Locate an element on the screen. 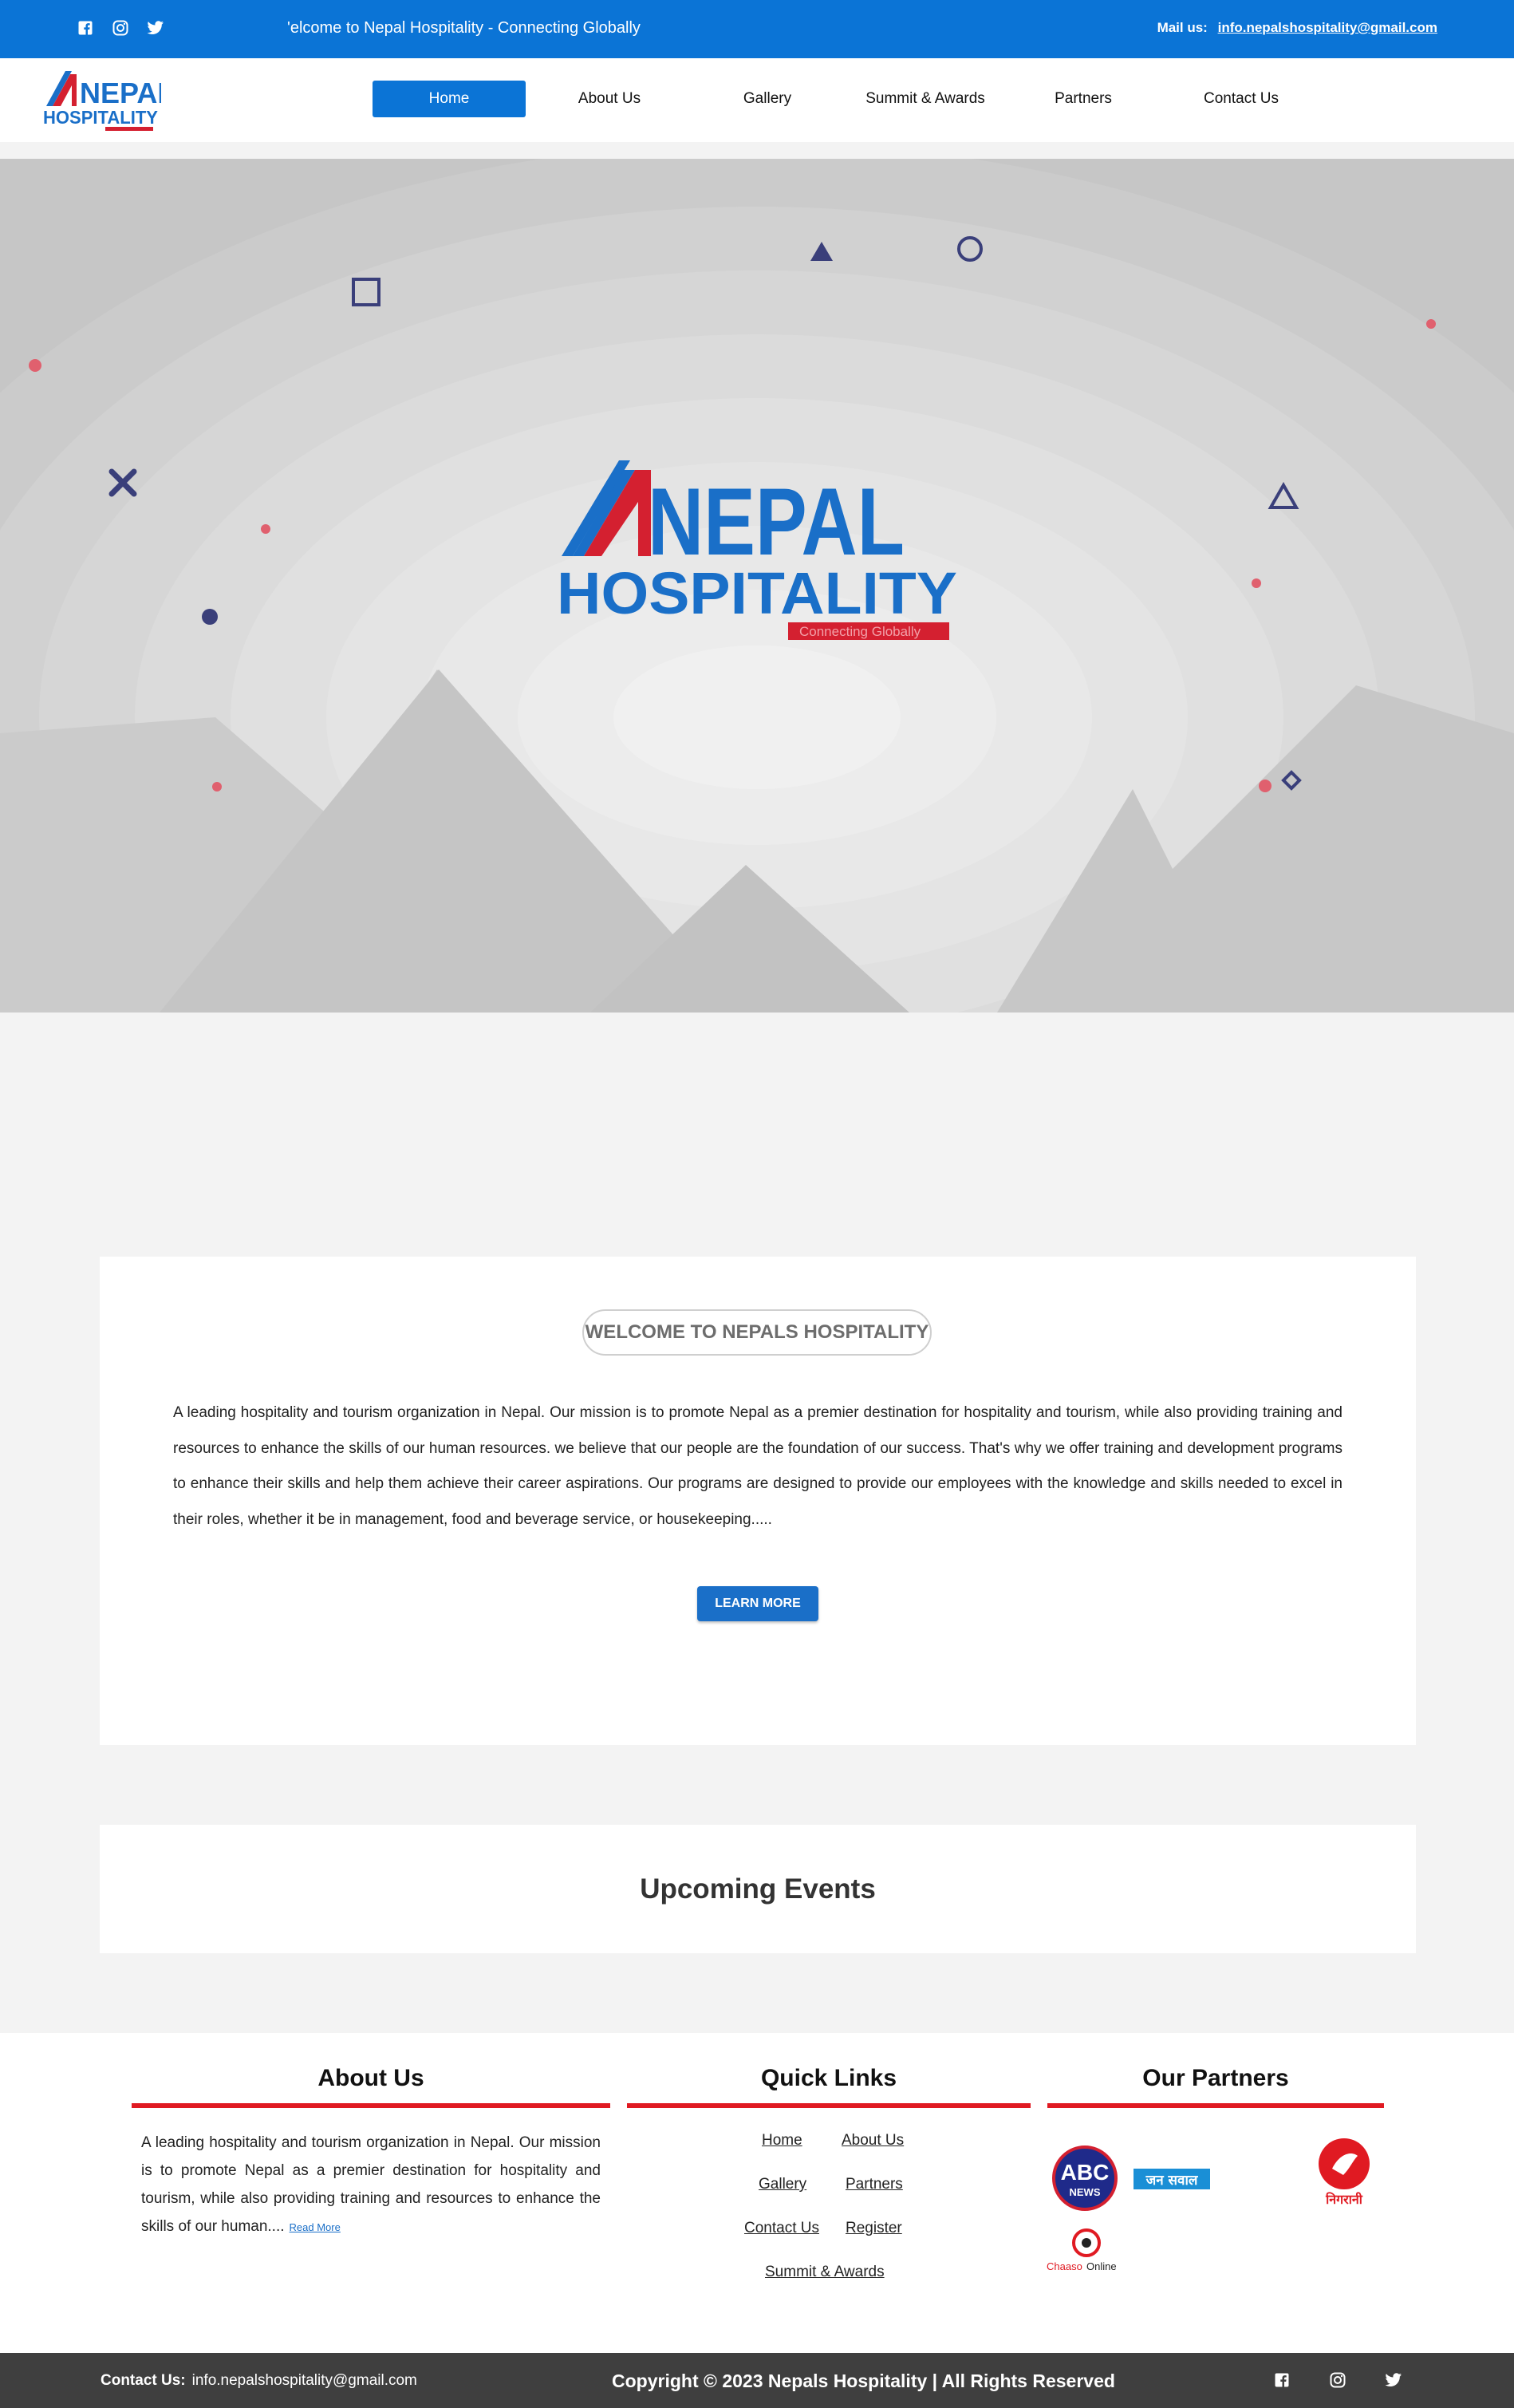 This screenshot has width=1514, height=2408. quick-link-summit-awards: Summit & Awards is located at coordinates (825, 2272).